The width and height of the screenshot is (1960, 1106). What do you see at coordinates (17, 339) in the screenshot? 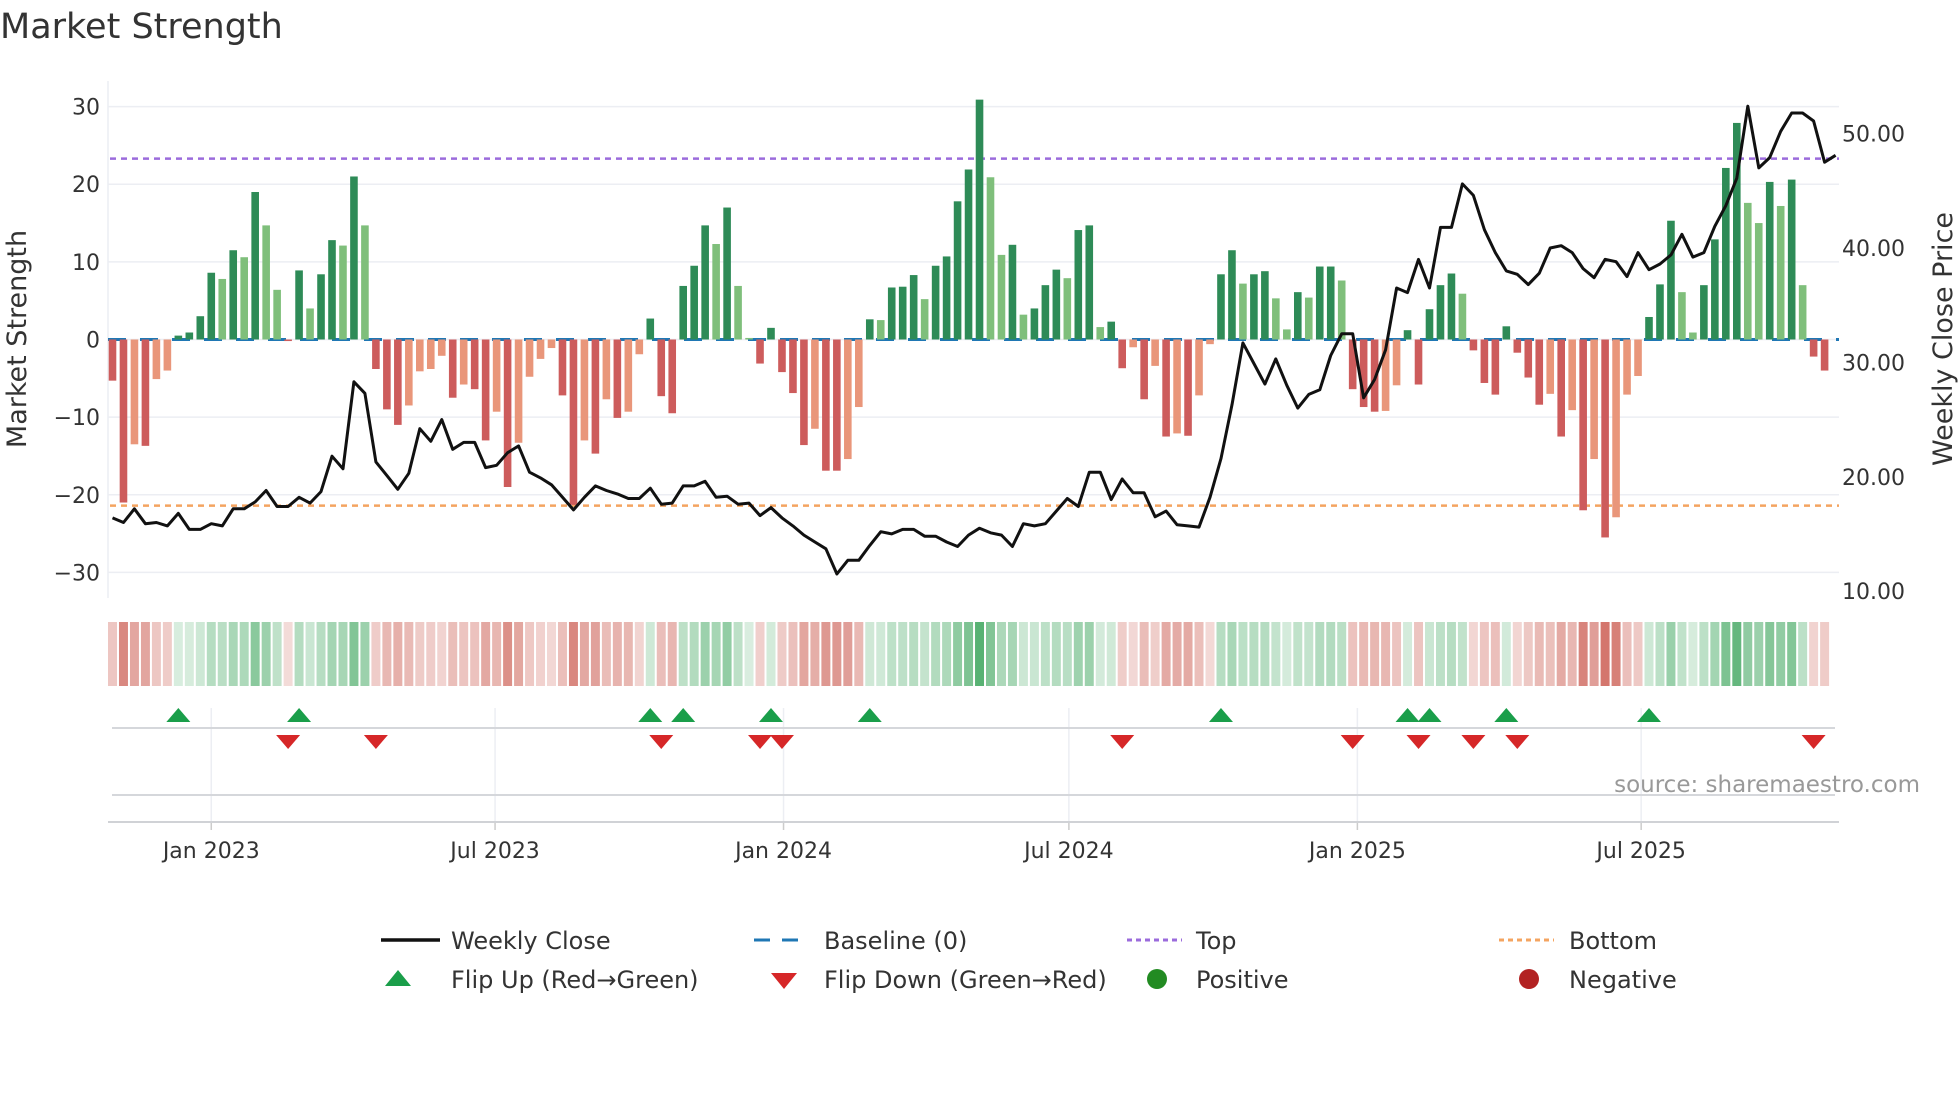
I see `y-axis-label: Market Strength` at bounding box center [17, 339].